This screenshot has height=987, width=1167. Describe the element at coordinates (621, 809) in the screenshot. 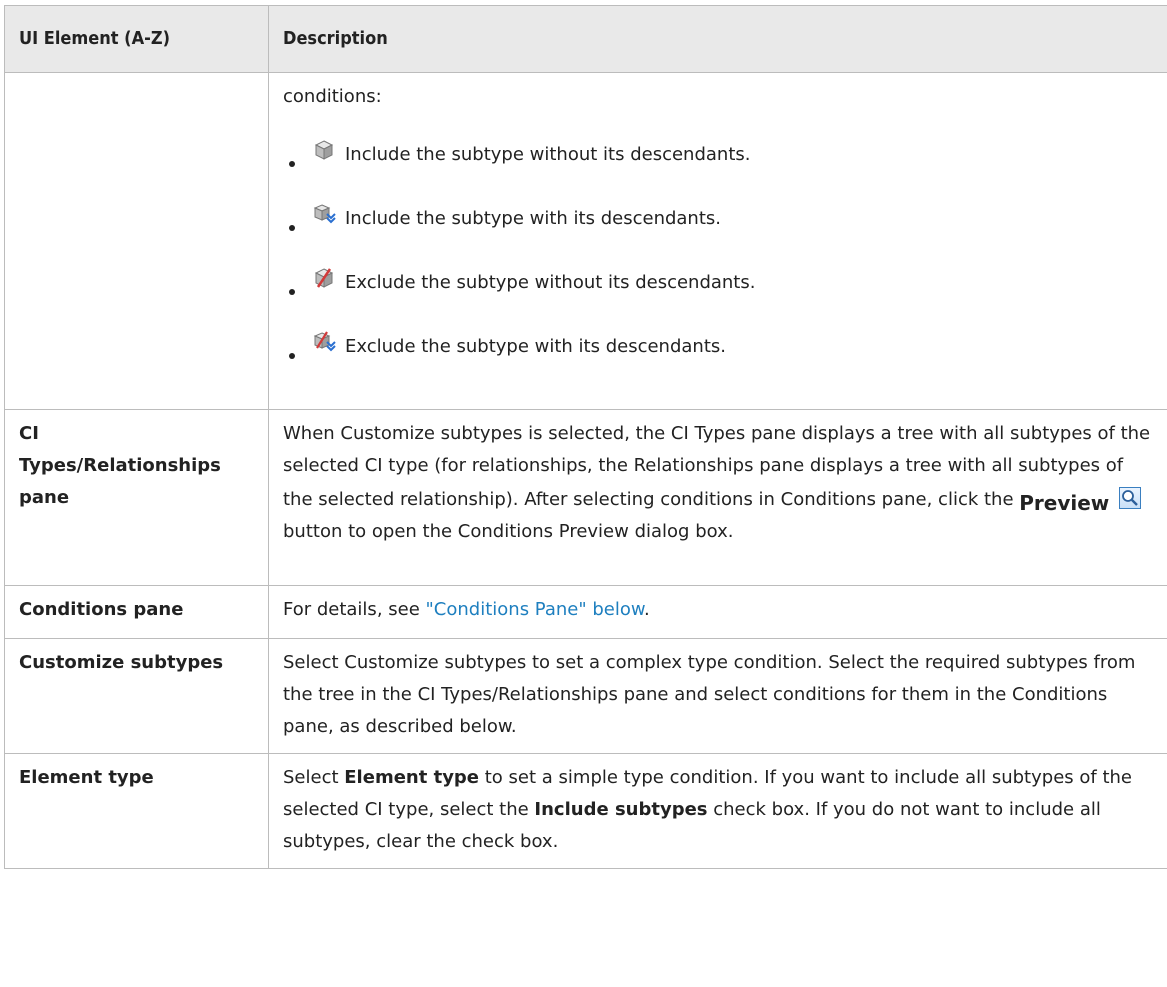

I see `element-type-bold-include-subtypes: Include subtypes` at that location.